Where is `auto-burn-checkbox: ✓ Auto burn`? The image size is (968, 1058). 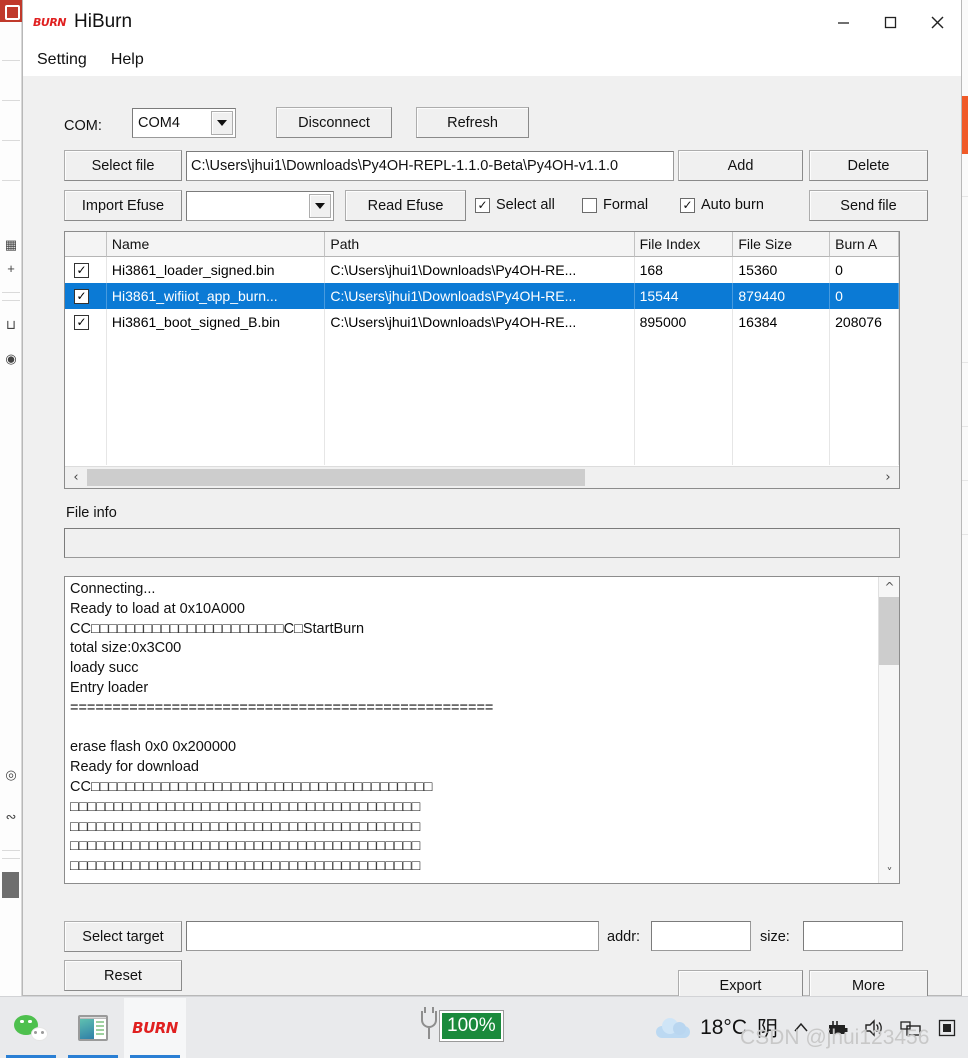 auto-burn-checkbox: ✓ Auto burn is located at coordinates (722, 205).